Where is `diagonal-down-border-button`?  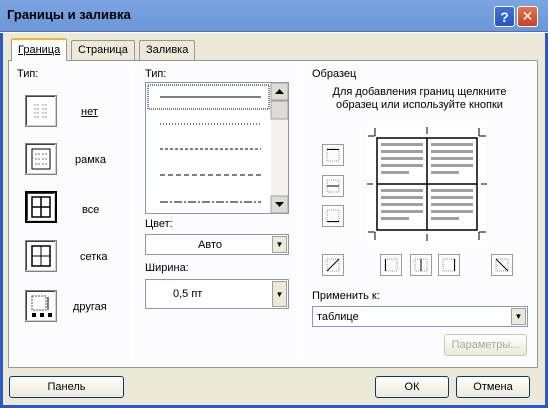 diagonal-down-border-button is located at coordinates (502, 265).